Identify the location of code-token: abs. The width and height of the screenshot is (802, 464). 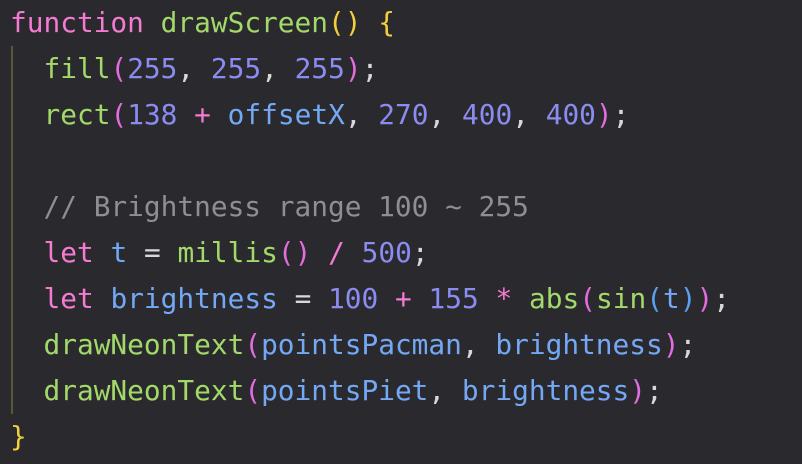
(554, 298).